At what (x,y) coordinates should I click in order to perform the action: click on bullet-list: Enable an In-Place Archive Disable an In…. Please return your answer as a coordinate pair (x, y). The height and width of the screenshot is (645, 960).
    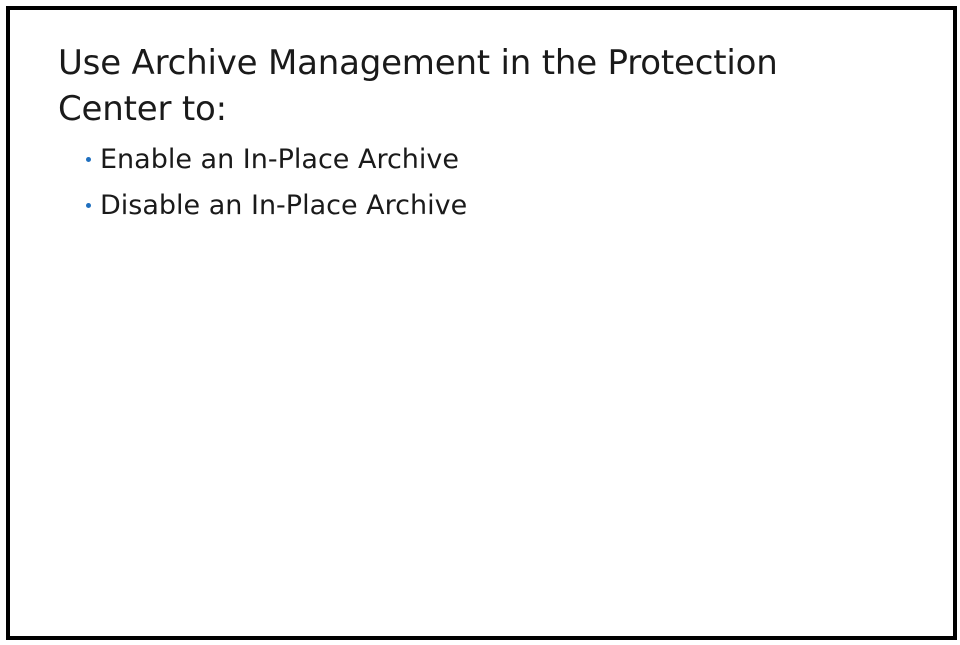
    Looking at the image, I should click on (478, 182).